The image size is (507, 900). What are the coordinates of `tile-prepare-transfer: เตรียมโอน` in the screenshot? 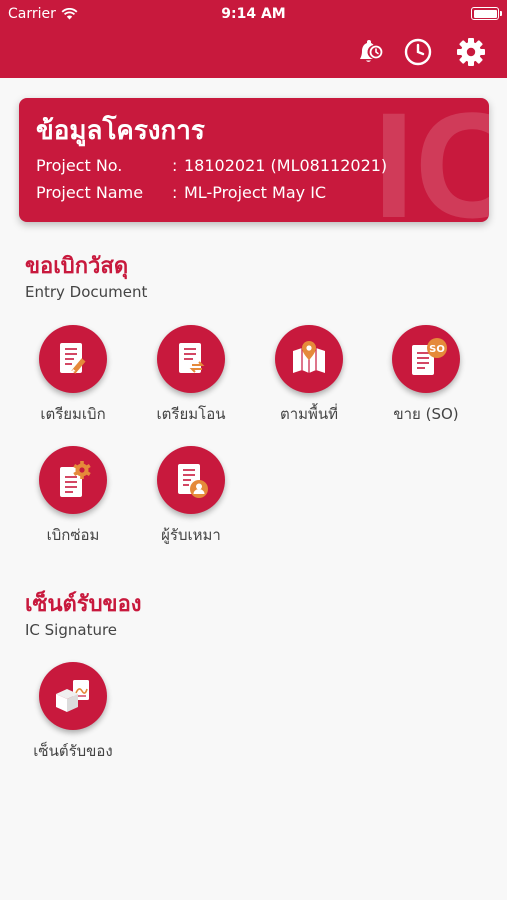 It's located at (191, 375).